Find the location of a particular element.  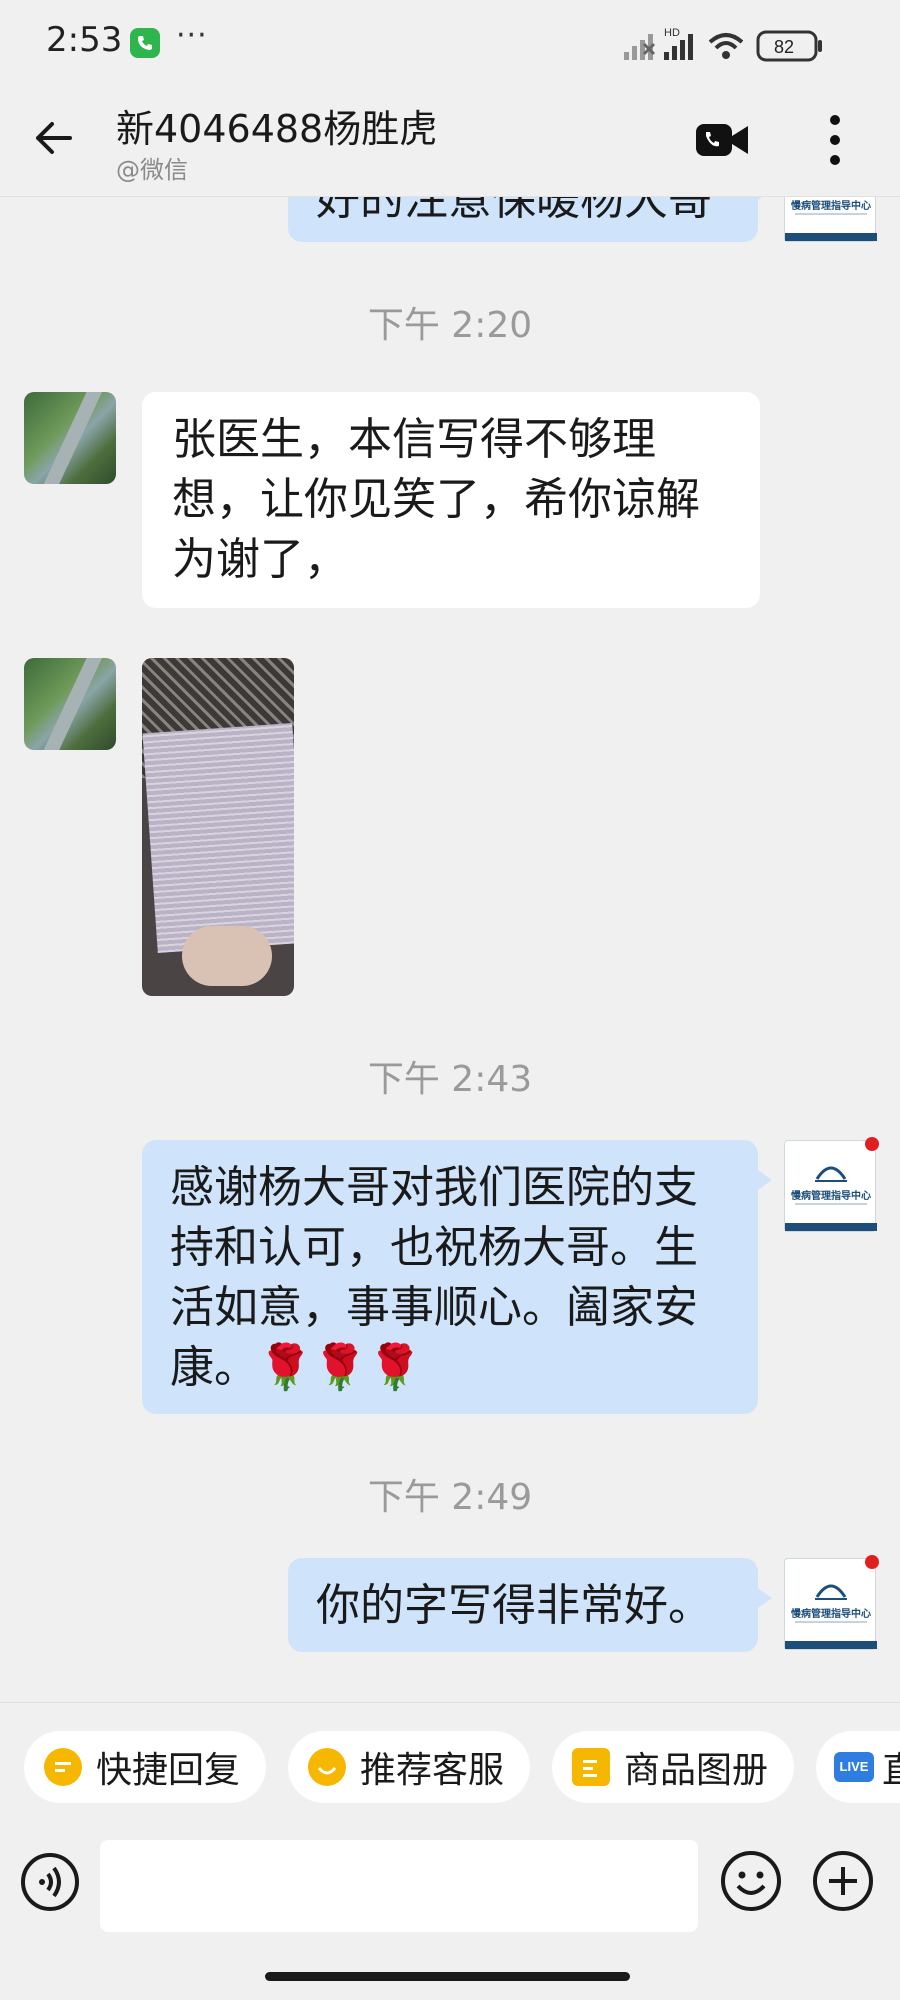

recommend-service-button: 推荐客服 is located at coordinates (409, 1767).